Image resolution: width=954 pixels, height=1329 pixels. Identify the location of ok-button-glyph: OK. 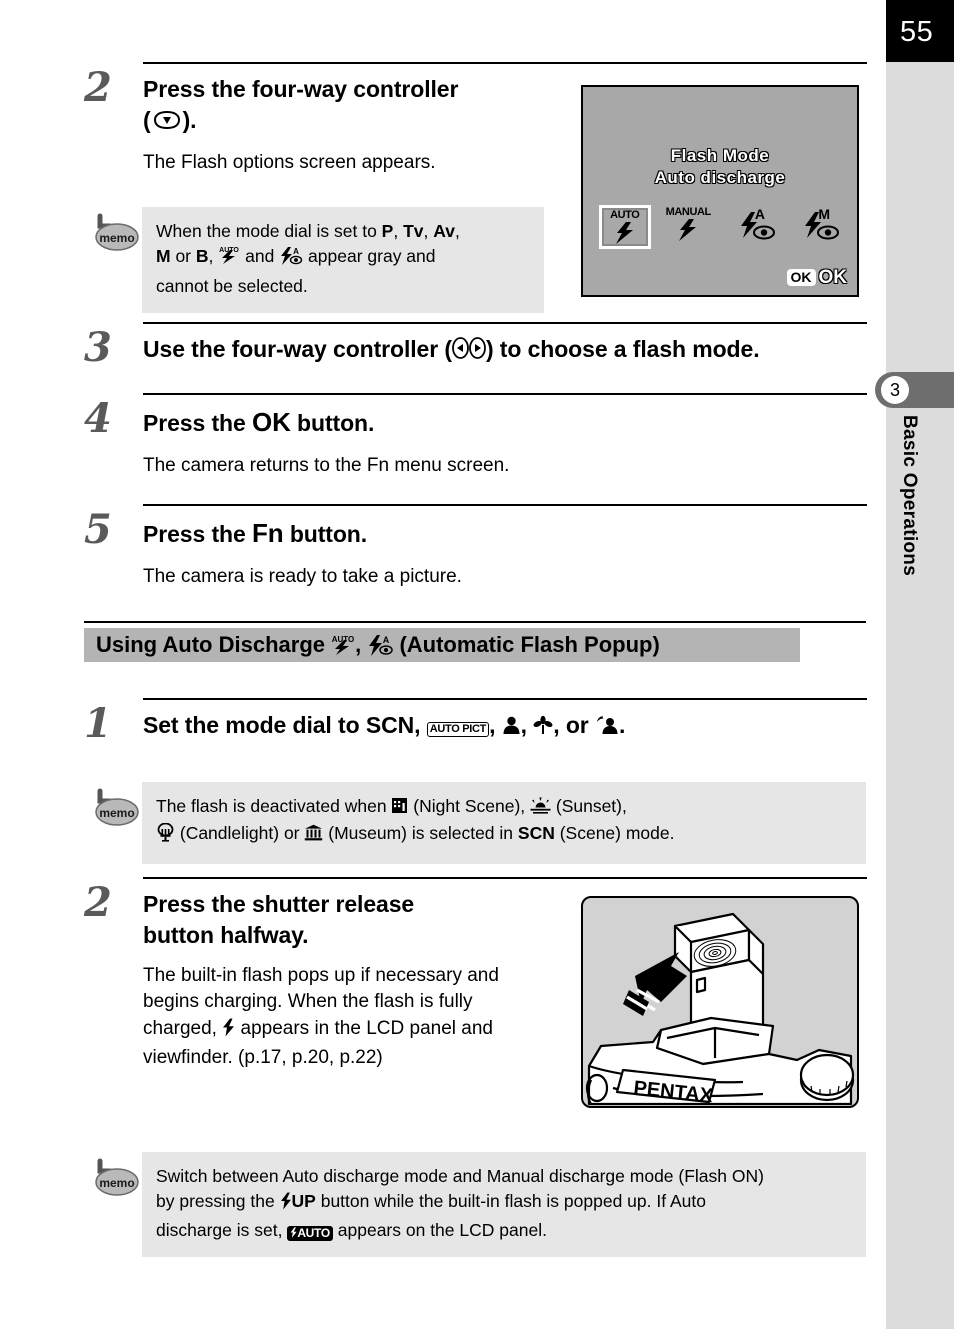
(801, 277).